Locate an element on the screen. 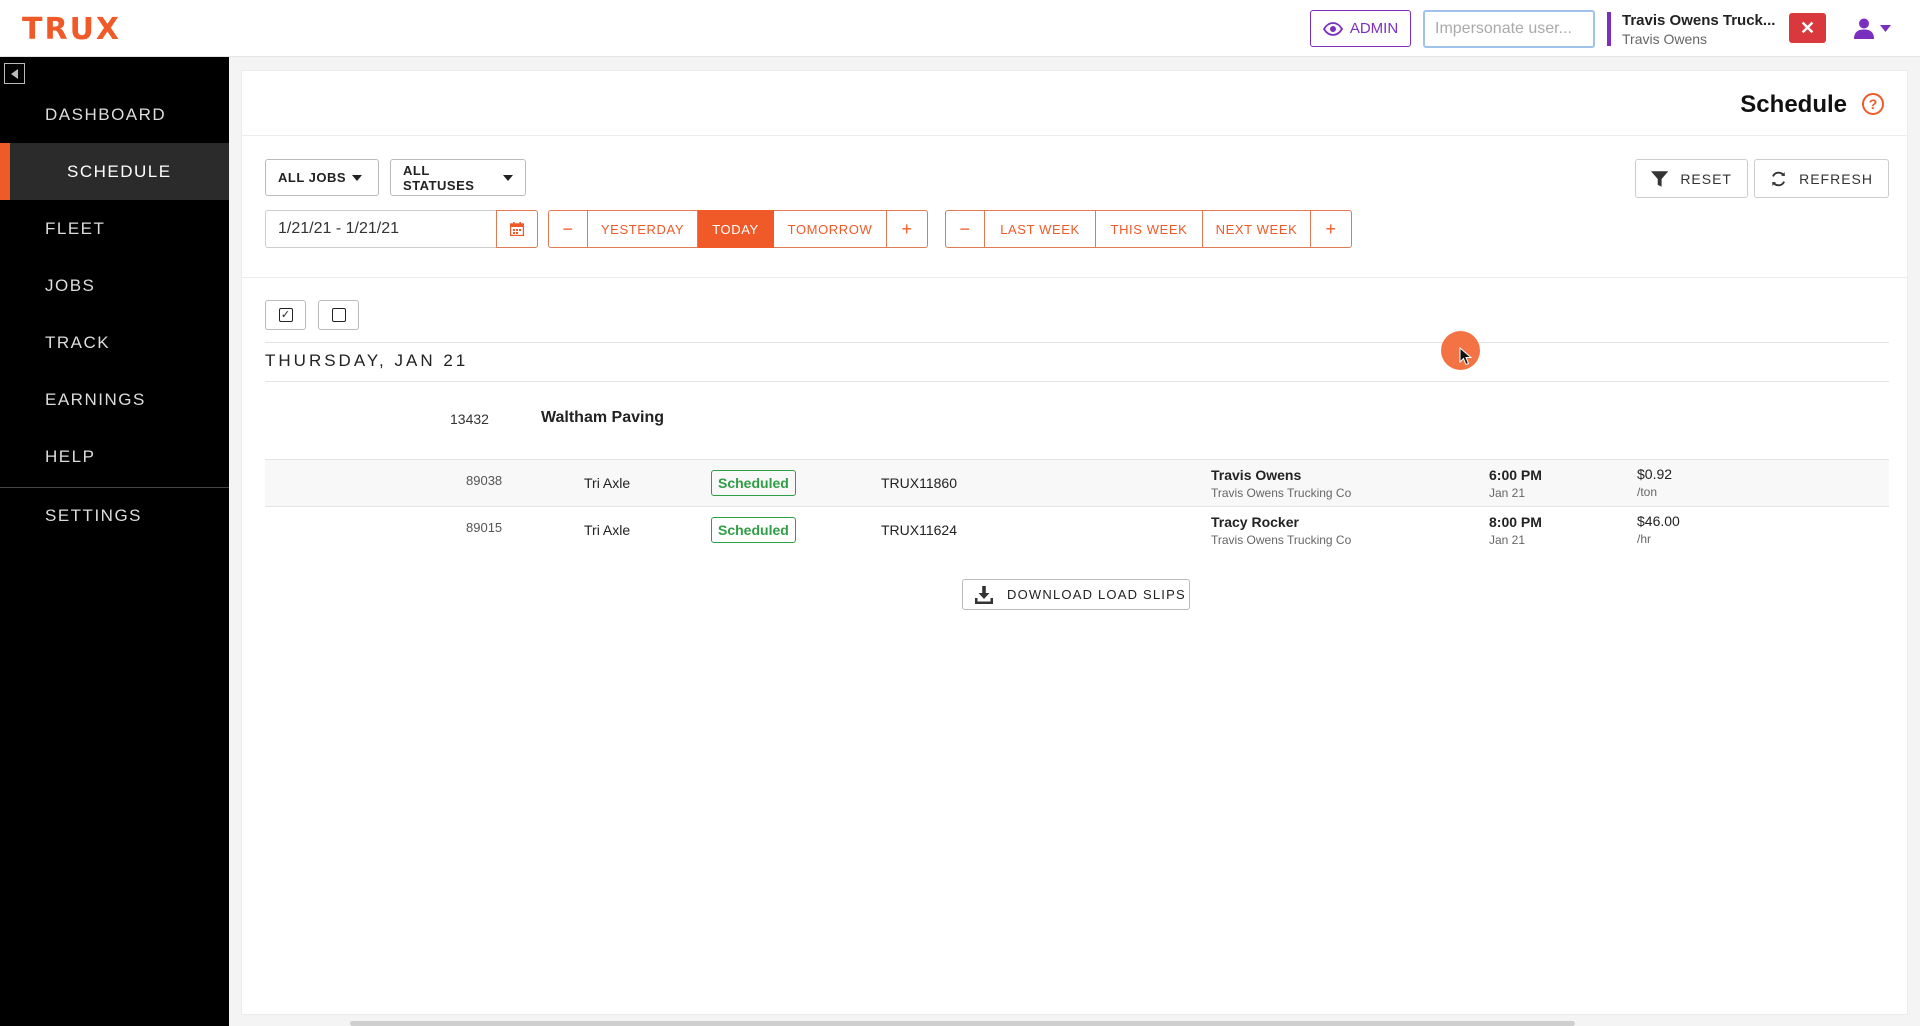 The image size is (1920, 1026). rate-unit: /hr is located at coordinates (1644, 539).